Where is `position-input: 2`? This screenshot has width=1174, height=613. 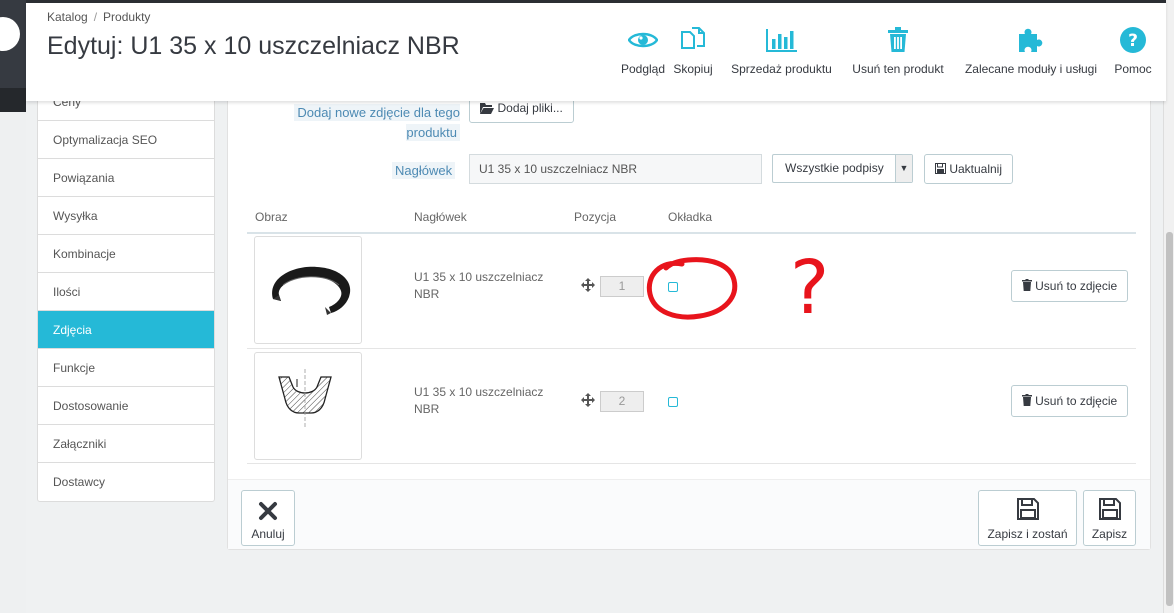 position-input: 2 is located at coordinates (622, 401).